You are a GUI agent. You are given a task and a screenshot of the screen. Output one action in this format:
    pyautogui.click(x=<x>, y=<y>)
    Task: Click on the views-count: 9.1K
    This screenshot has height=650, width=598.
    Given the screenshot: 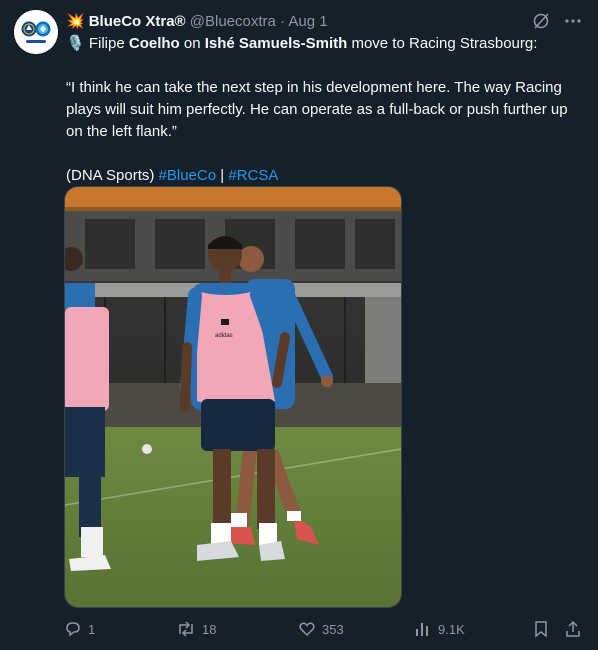 What is the action you would take?
    pyautogui.click(x=451, y=629)
    